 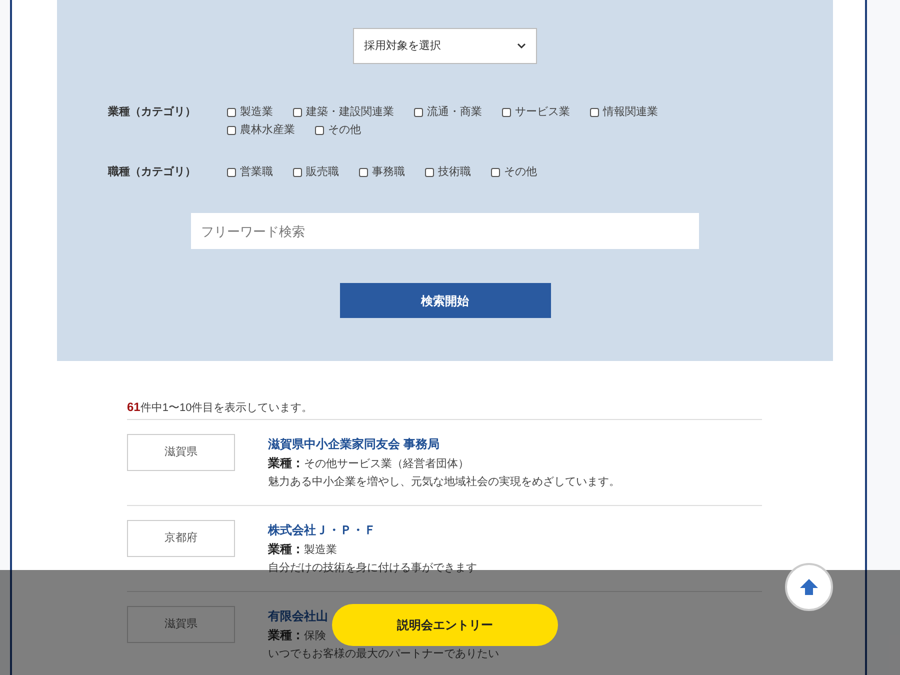 What do you see at coordinates (448, 112) in the screenshot?
I see `category-checkbox: 流通・商業` at bounding box center [448, 112].